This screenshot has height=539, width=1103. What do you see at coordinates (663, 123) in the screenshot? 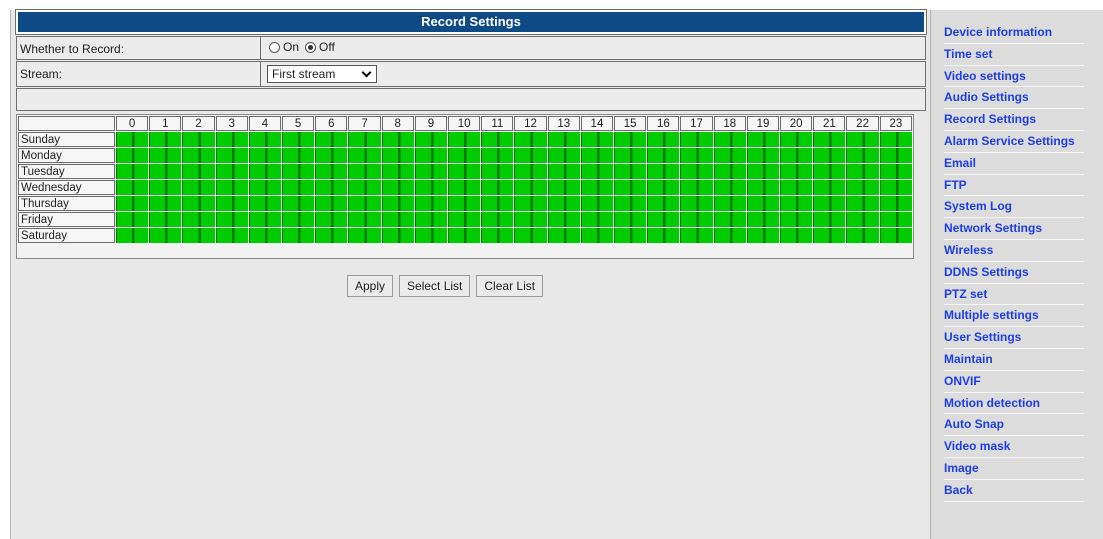
I see `hour-header-16: 16` at bounding box center [663, 123].